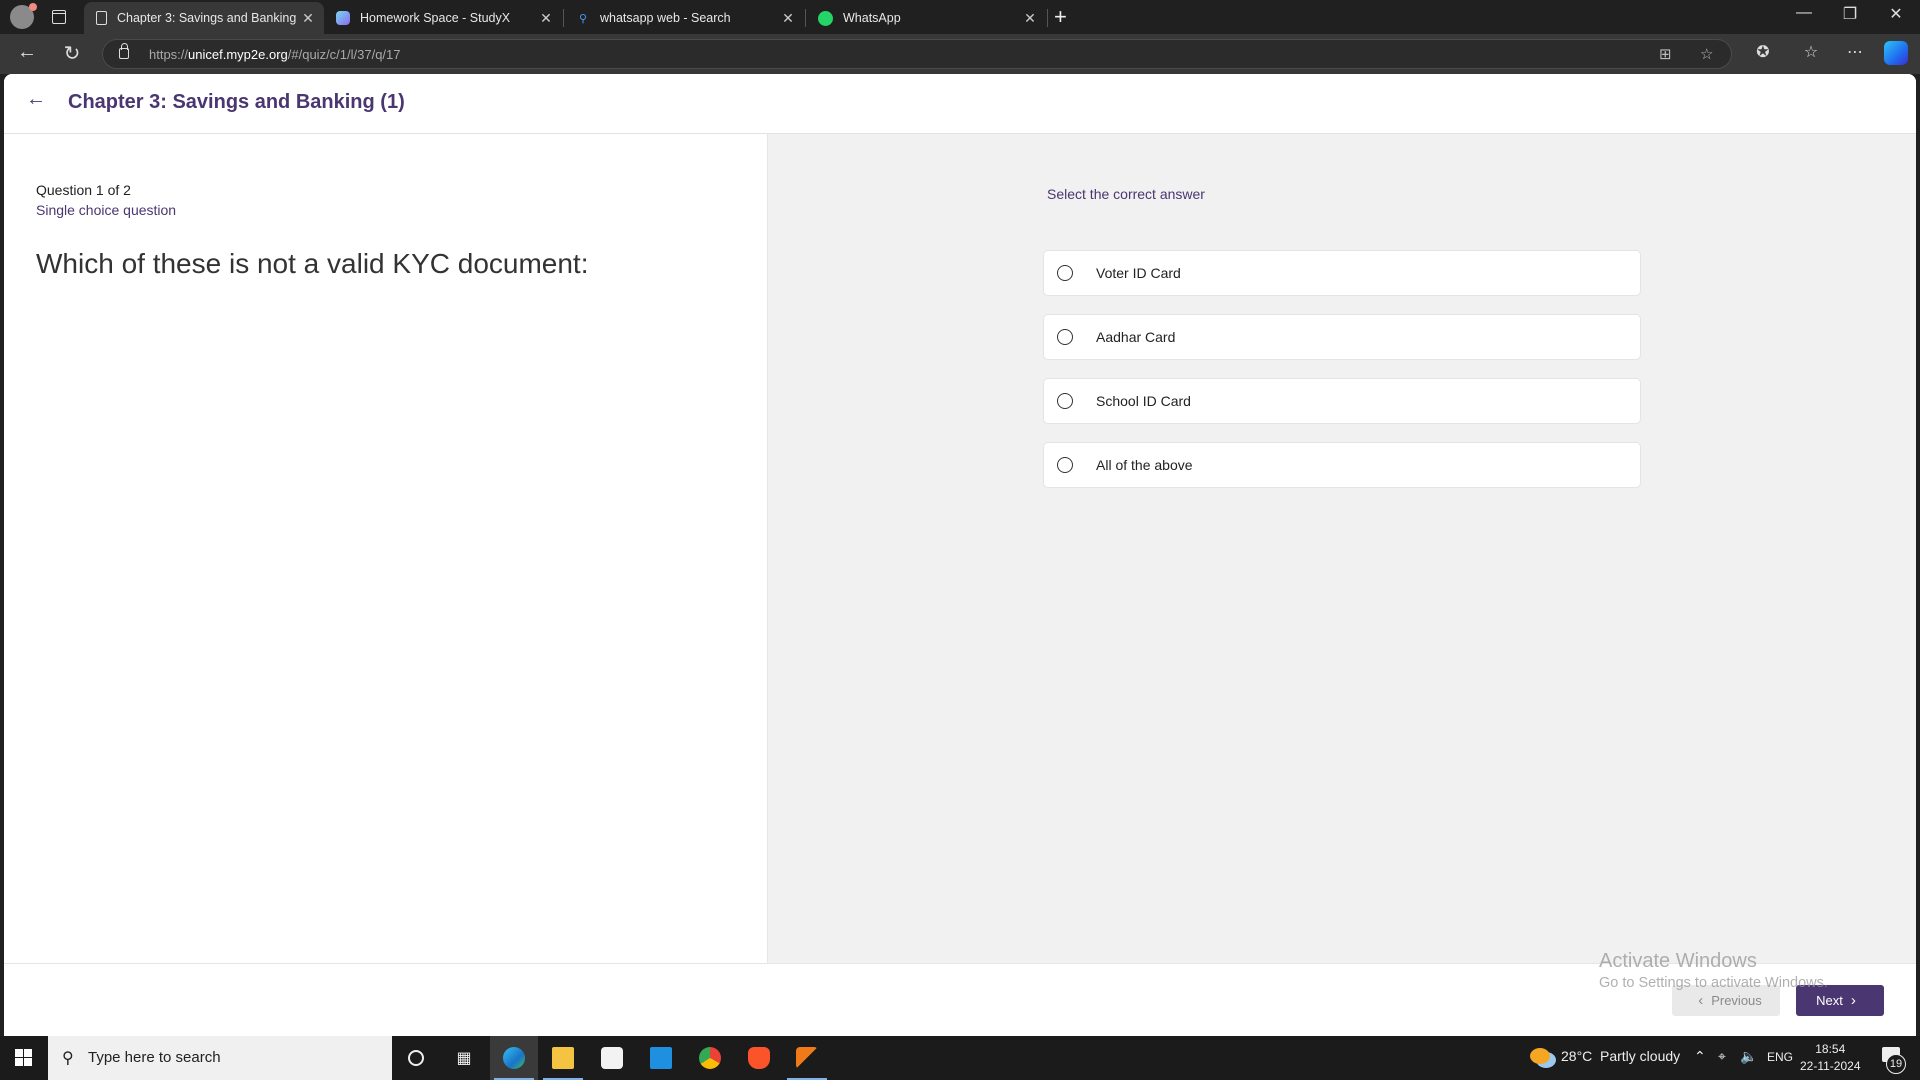  Describe the element at coordinates (169, 54) in the screenshot. I see `url-prefix: https://` at that location.